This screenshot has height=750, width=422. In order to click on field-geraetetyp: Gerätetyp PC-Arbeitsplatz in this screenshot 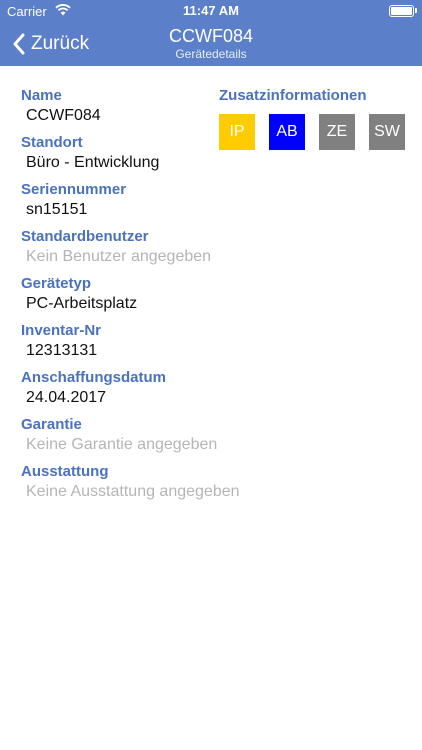, I will do `click(151, 298)`.